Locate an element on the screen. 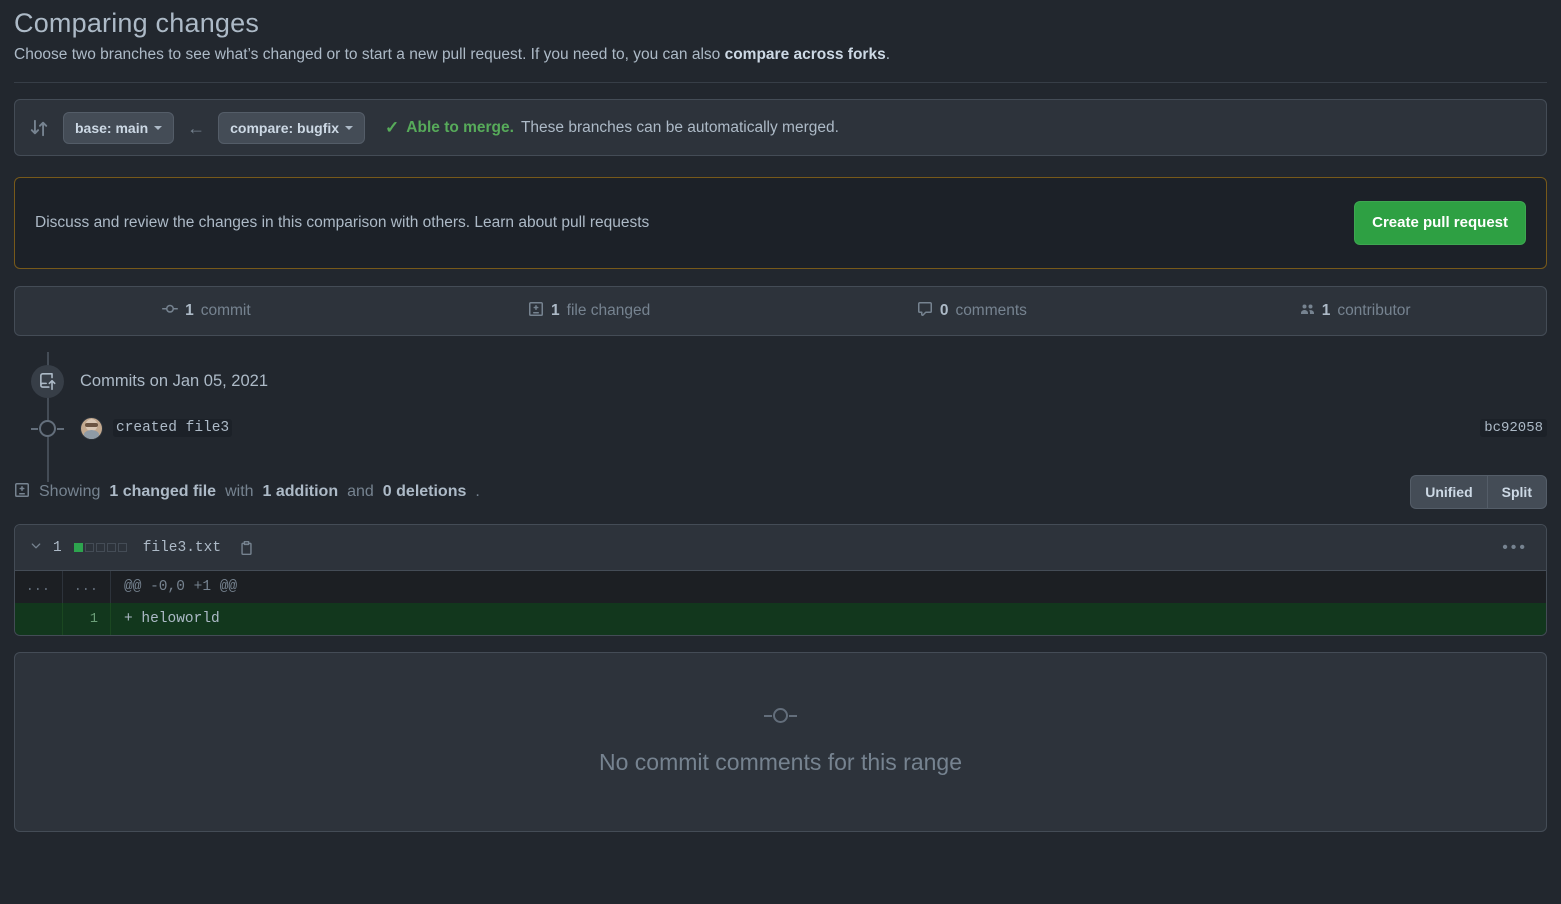 This screenshot has width=1561, height=904. check-icon: ✓ is located at coordinates (392, 127).